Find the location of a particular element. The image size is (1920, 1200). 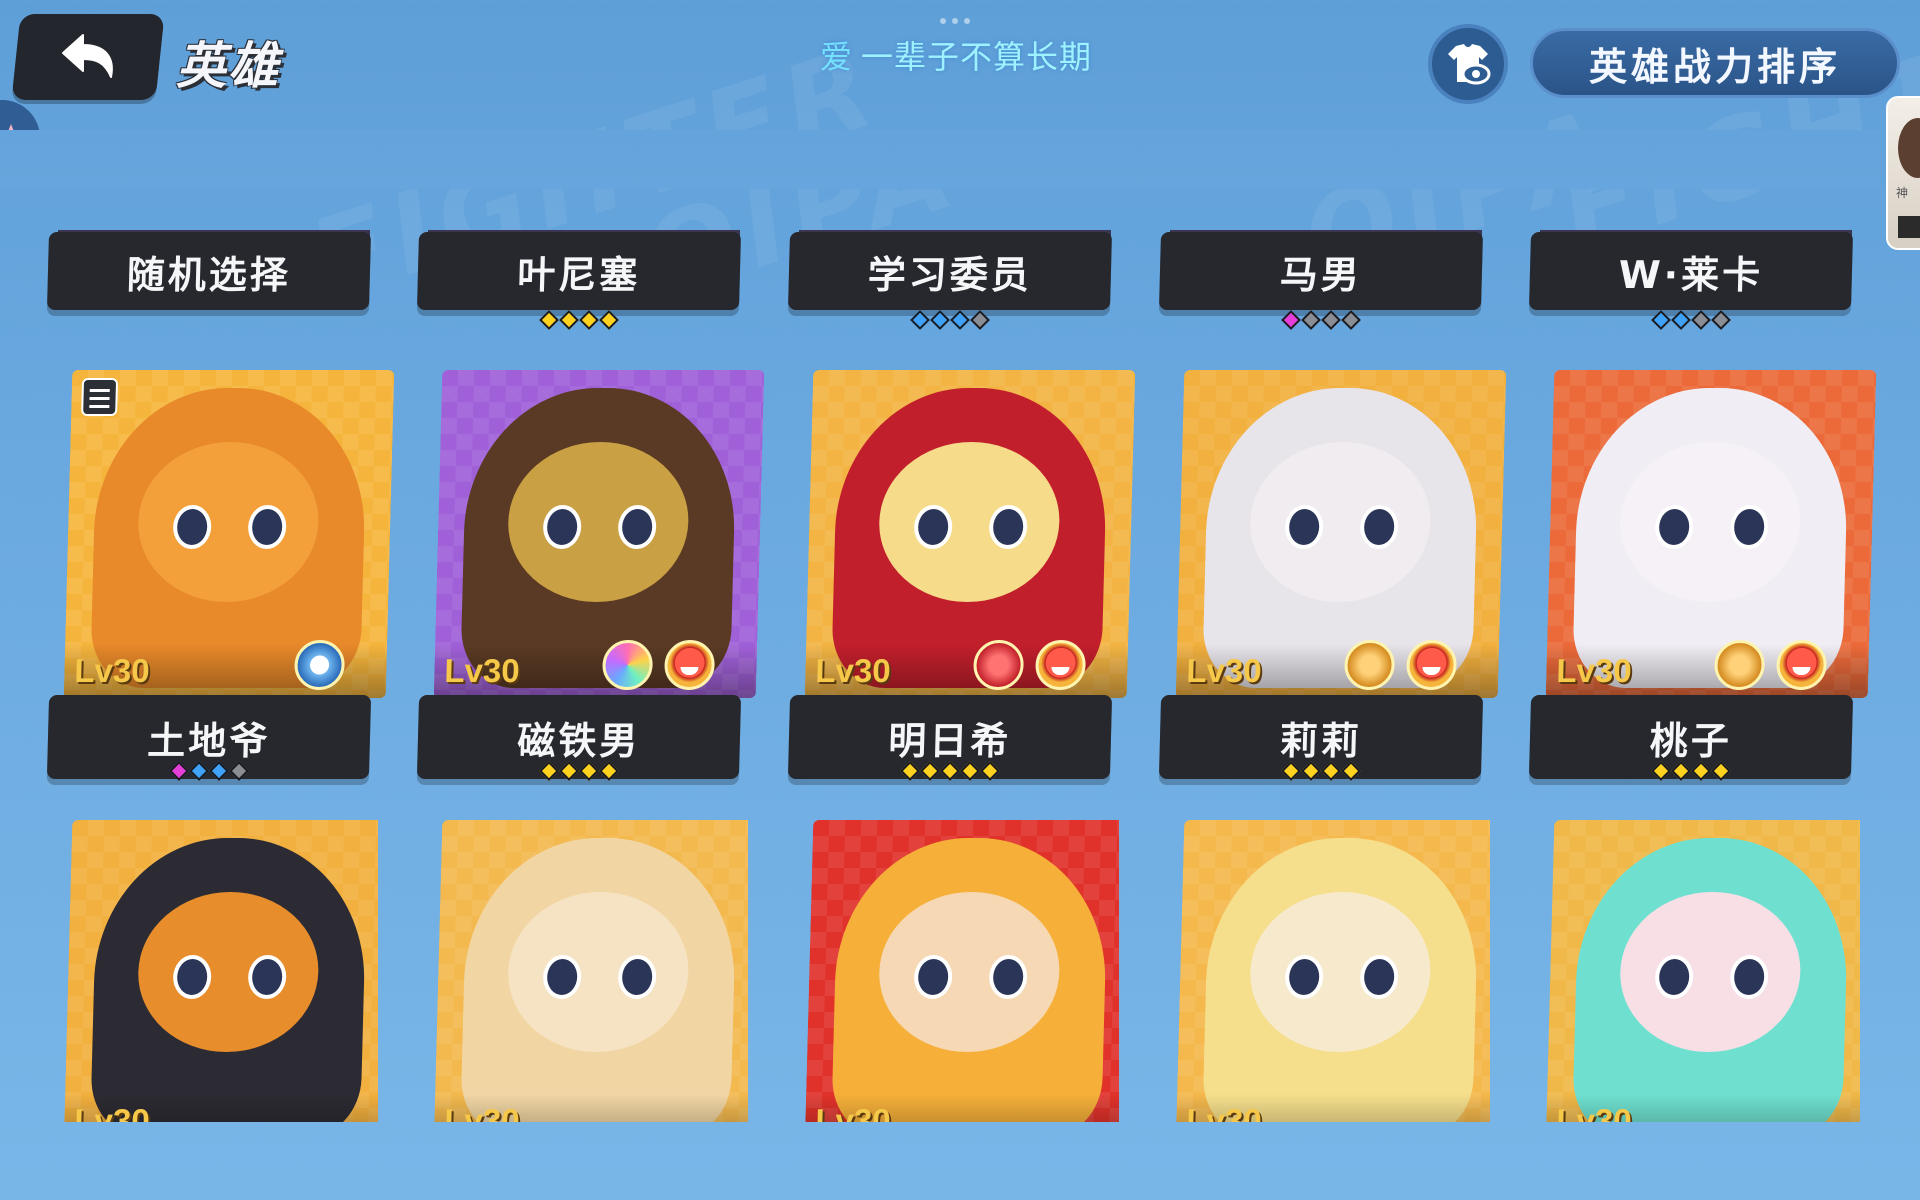

side-star-button is located at coordinates (20, 138).